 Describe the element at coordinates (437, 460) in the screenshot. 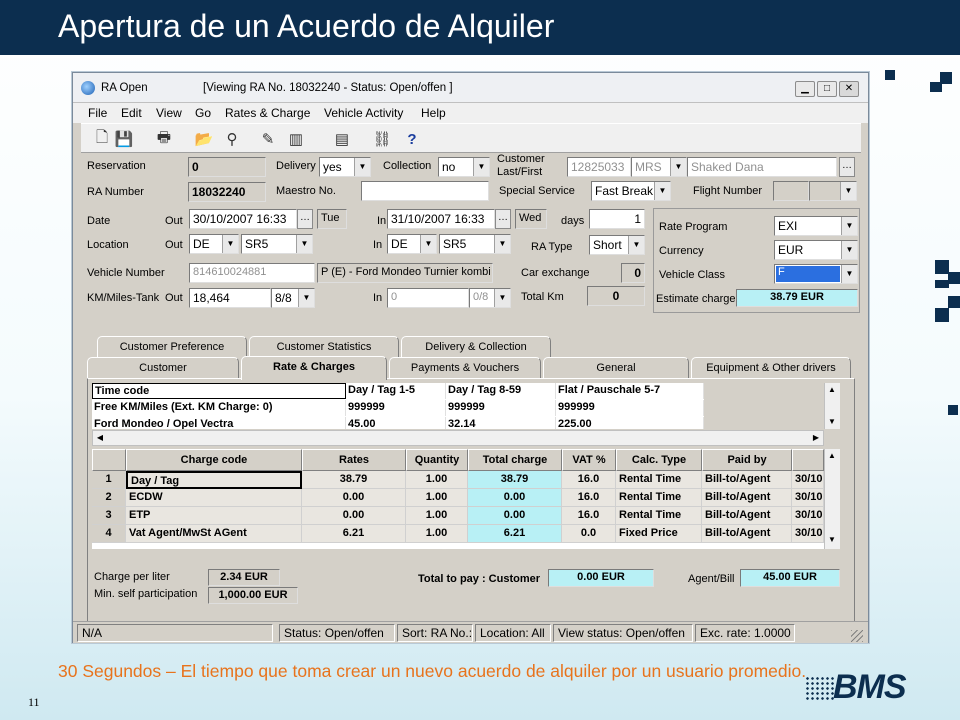

I see `charge-table-header-cell: Quantity` at that location.